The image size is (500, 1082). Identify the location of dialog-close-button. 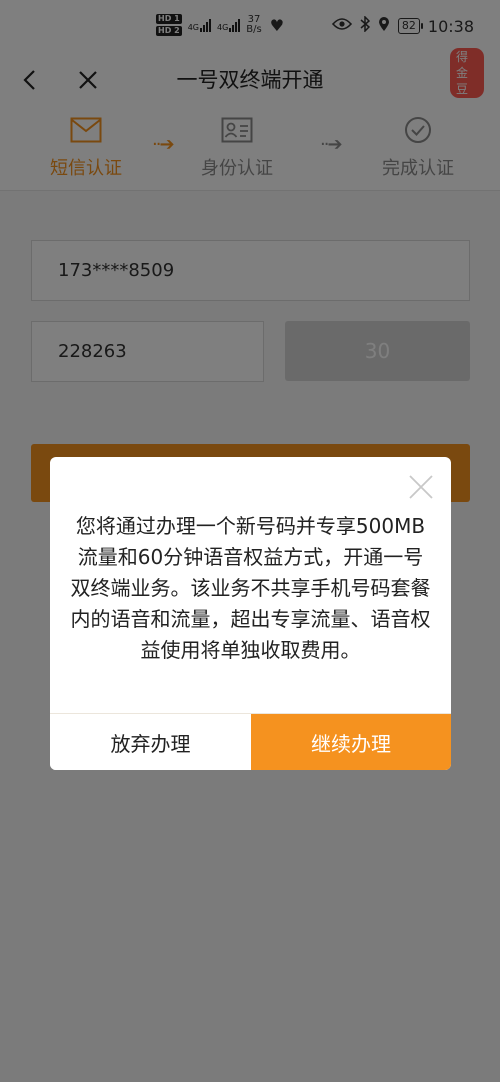
(421, 487).